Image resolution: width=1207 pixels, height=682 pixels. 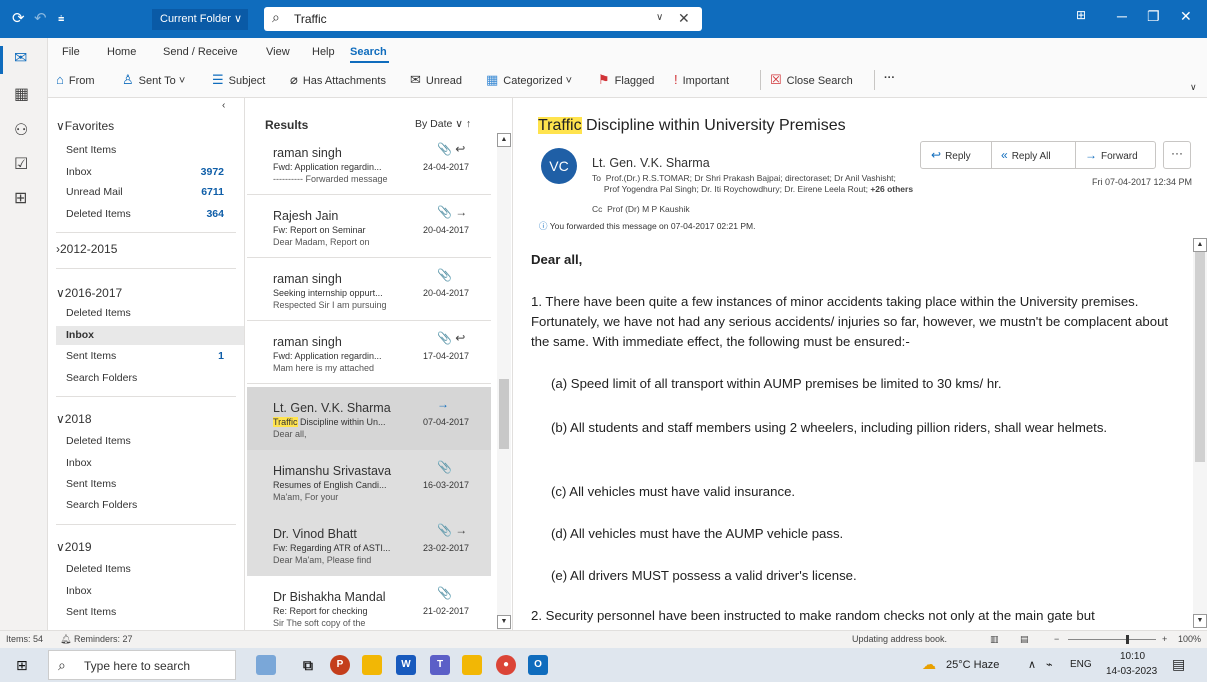 I want to click on search-highlight-icon, so click(x=266, y=665).